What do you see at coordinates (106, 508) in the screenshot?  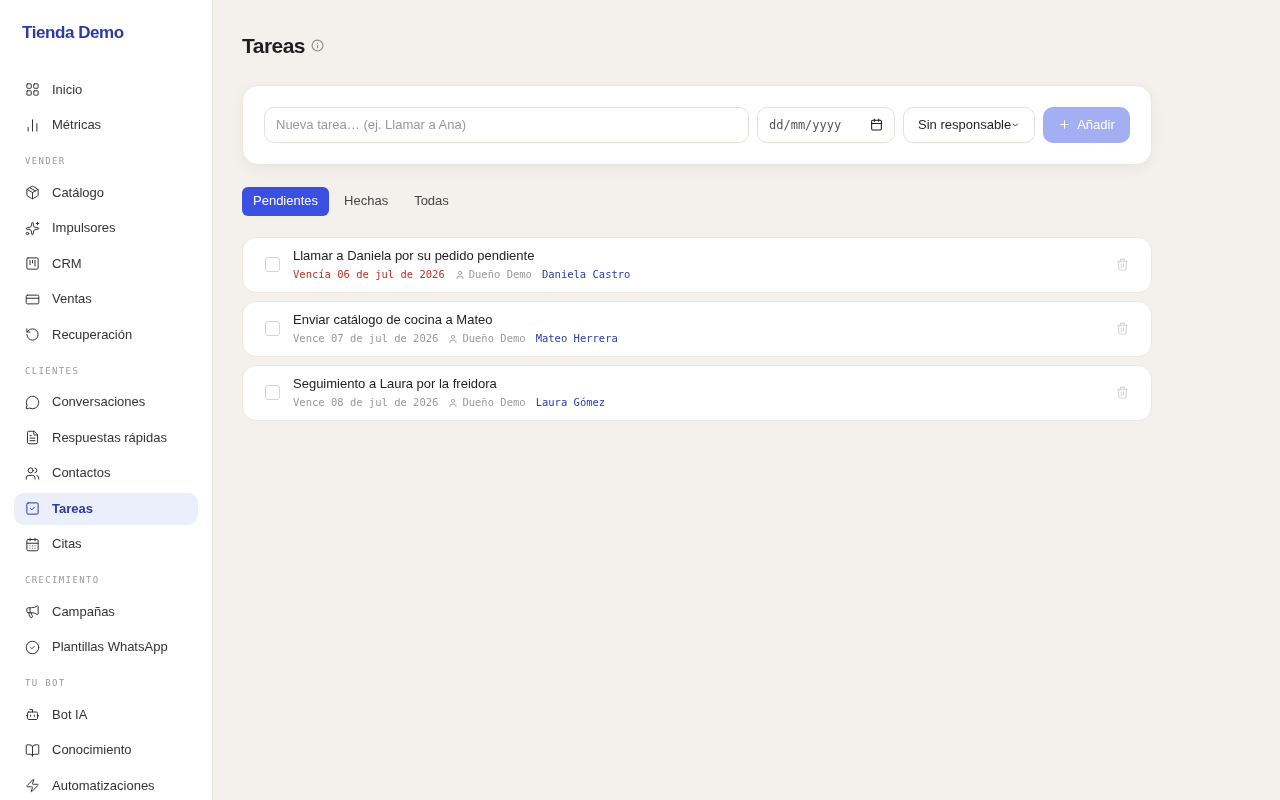 I see `sidebar-item: Tareas` at bounding box center [106, 508].